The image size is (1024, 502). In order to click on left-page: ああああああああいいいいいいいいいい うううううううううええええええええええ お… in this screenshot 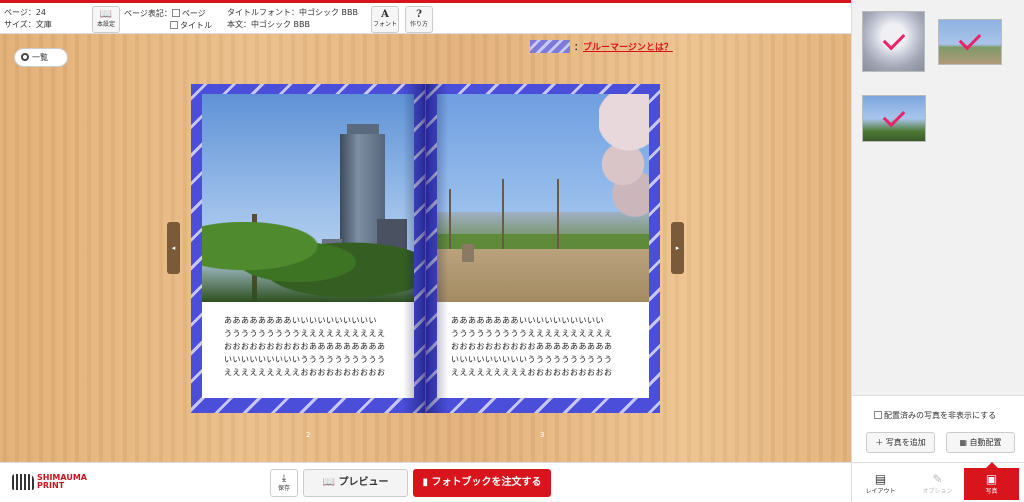, I will do `click(308, 248)`.